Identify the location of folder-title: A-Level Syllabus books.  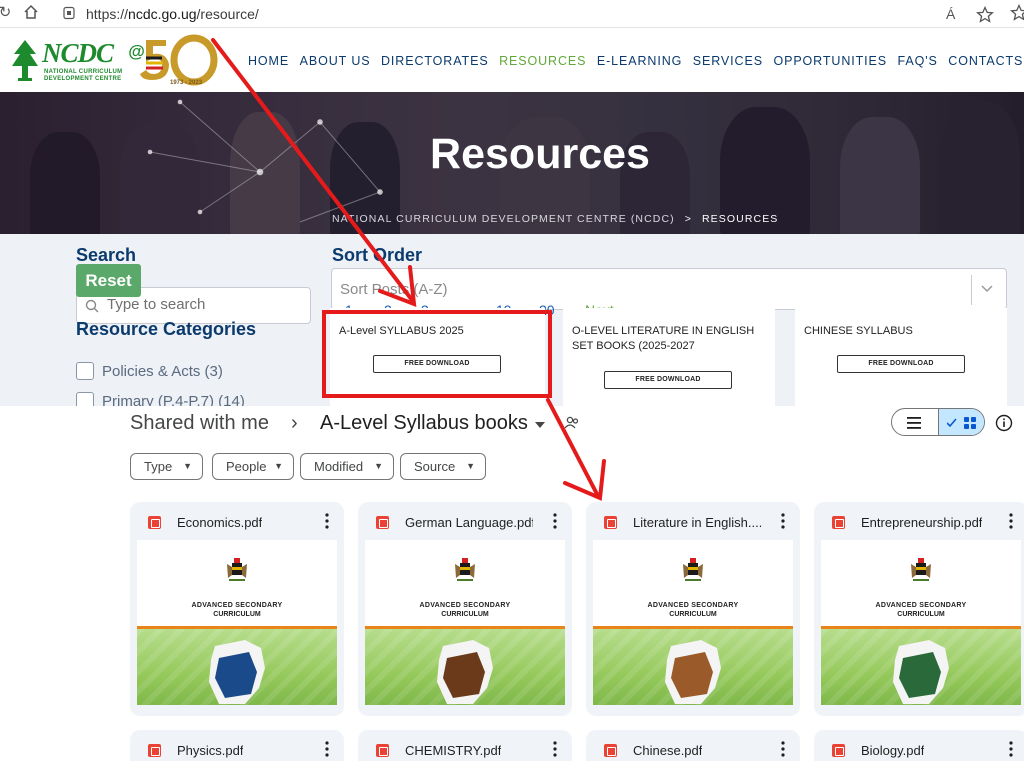
(424, 423).